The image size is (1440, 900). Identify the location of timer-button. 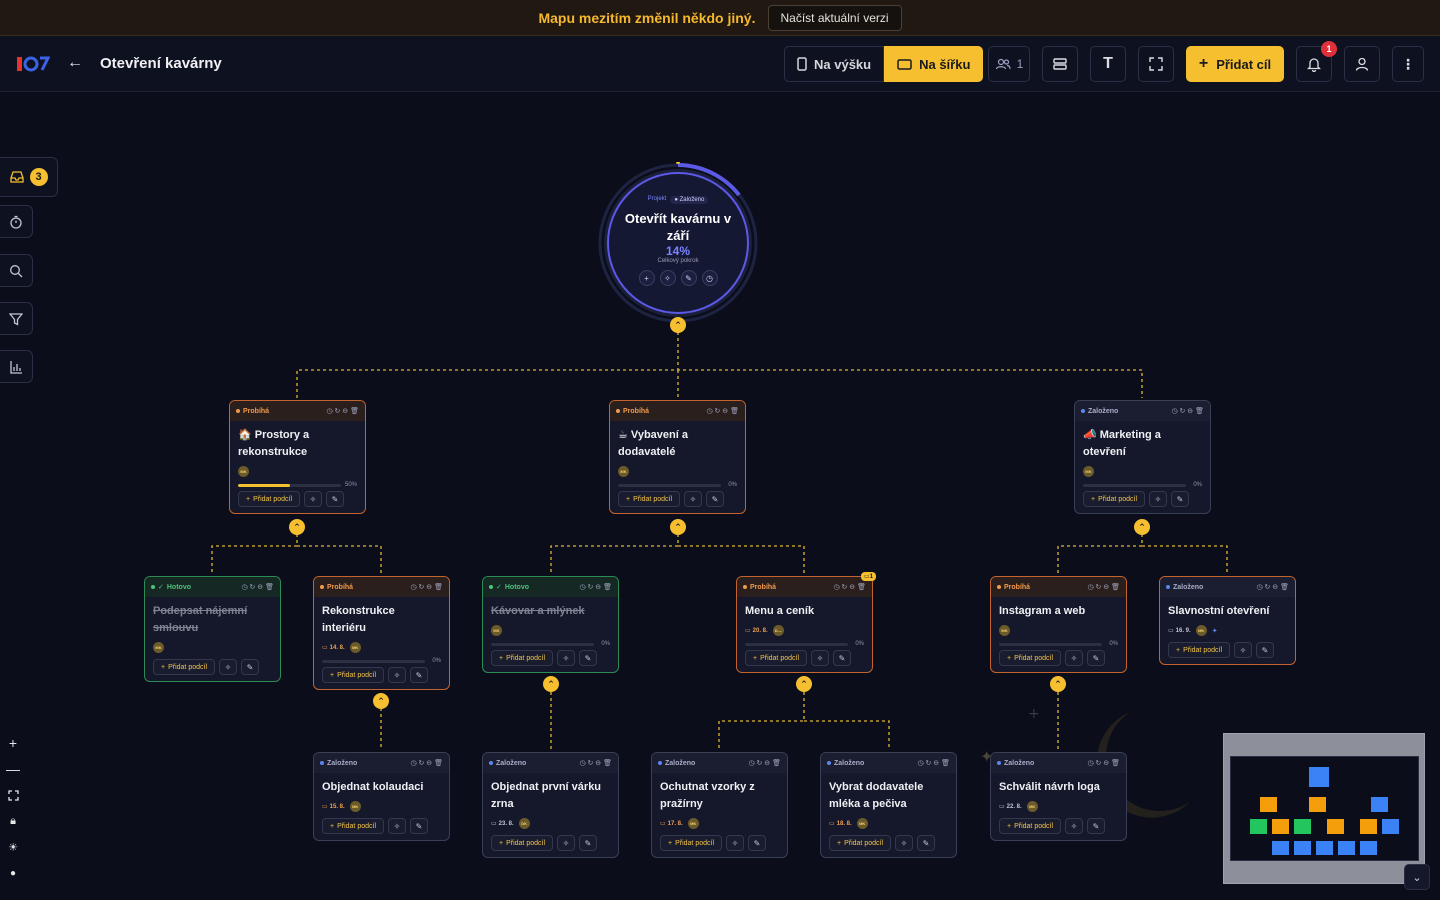
(16, 221).